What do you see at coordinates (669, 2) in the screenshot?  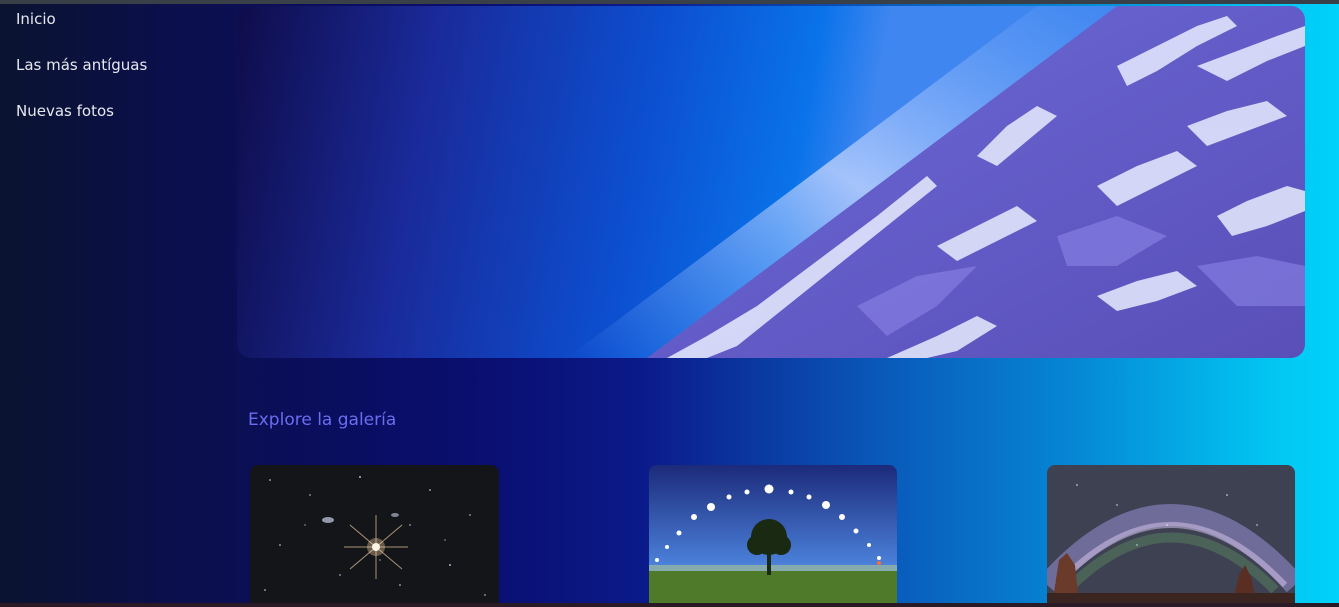 I see `window-top-border` at bounding box center [669, 2].